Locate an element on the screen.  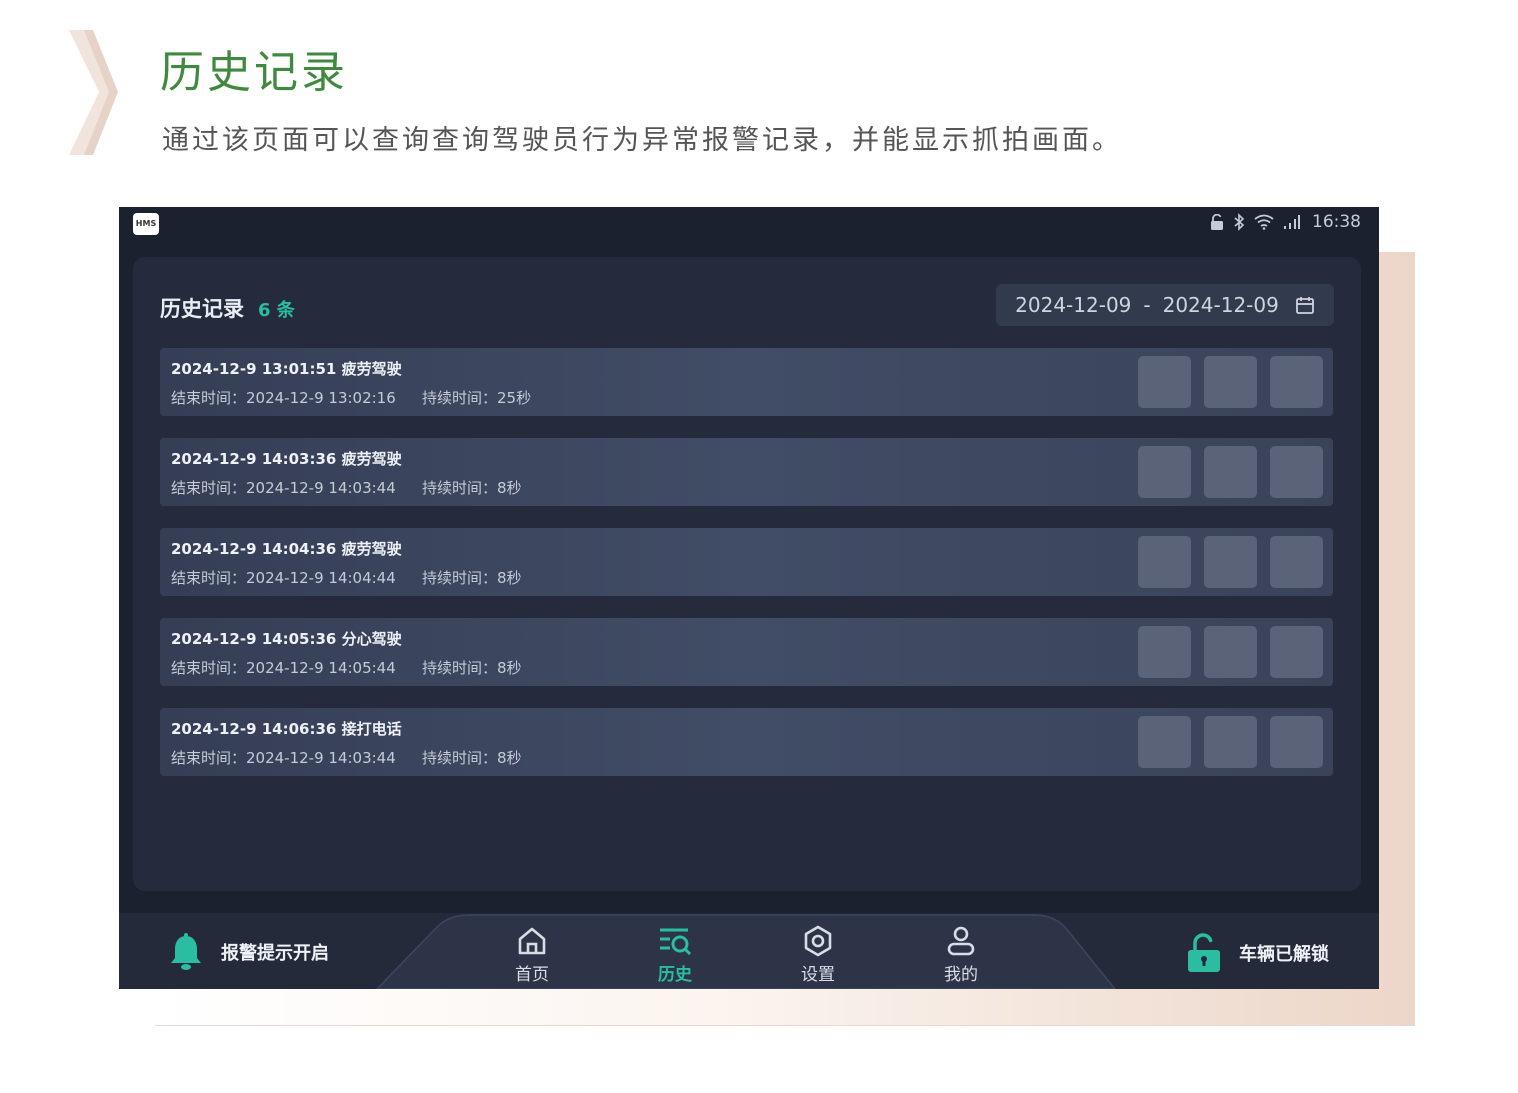
unlock-status-icon is located at coordinates (1217, 222).